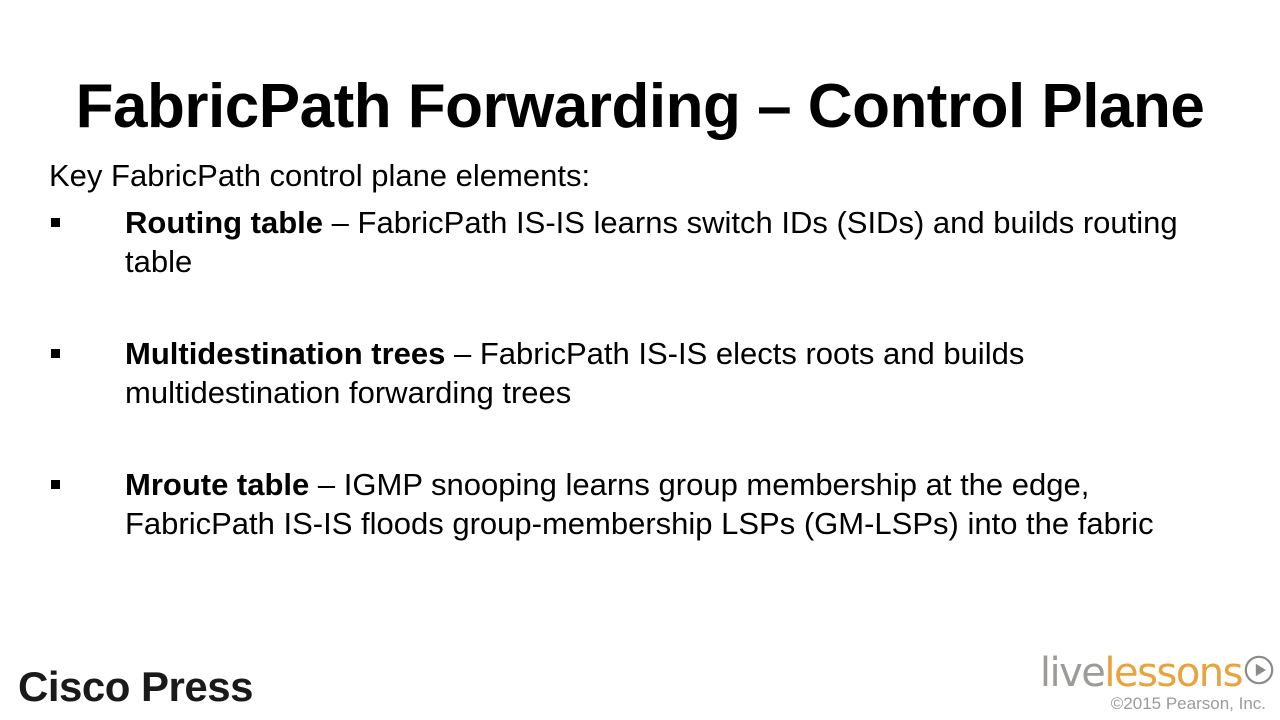 This screenshot has width=1280, height=720. Describe the element at coordinates (1173, 673) in the screenshot. I see `livelessons-lessons-text: lessons` at that location.